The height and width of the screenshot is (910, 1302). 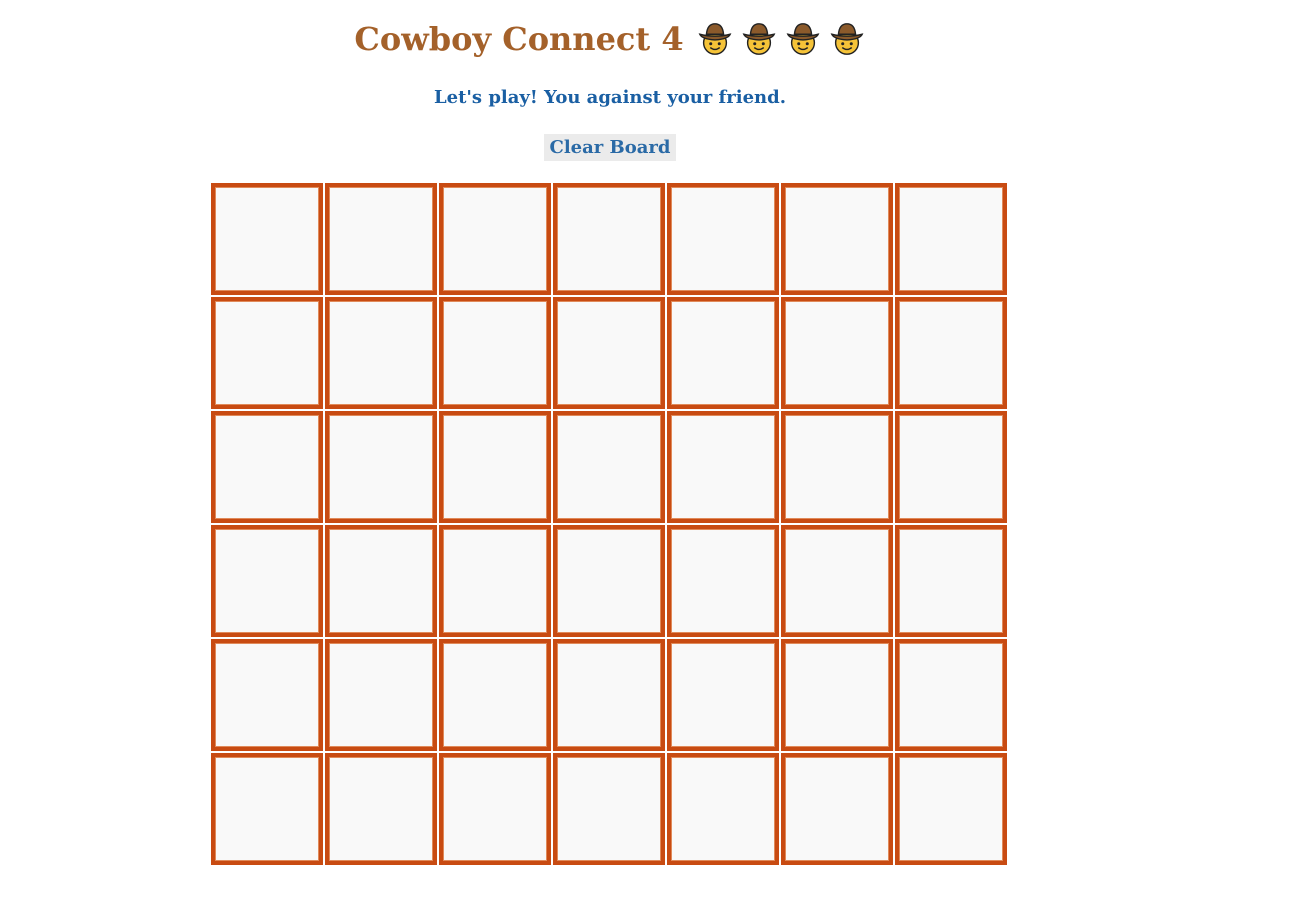 I want to click on game-subtitle: Let's play! You against your friend., so click(x=609, y=97).